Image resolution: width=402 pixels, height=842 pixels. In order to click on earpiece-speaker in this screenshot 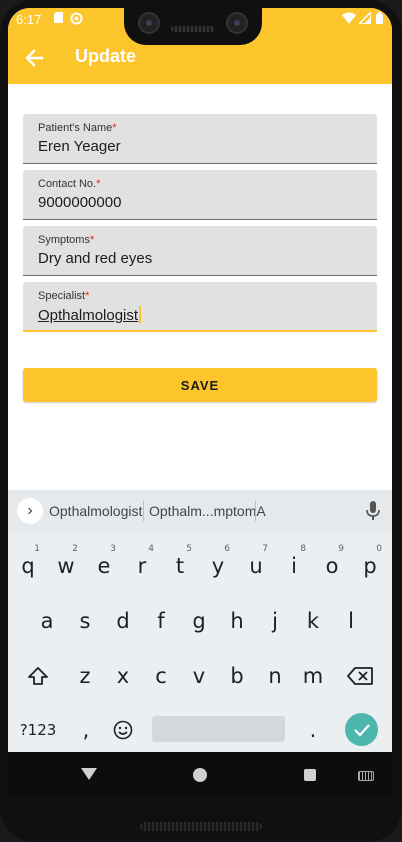, I will do `click(193, 29)`.